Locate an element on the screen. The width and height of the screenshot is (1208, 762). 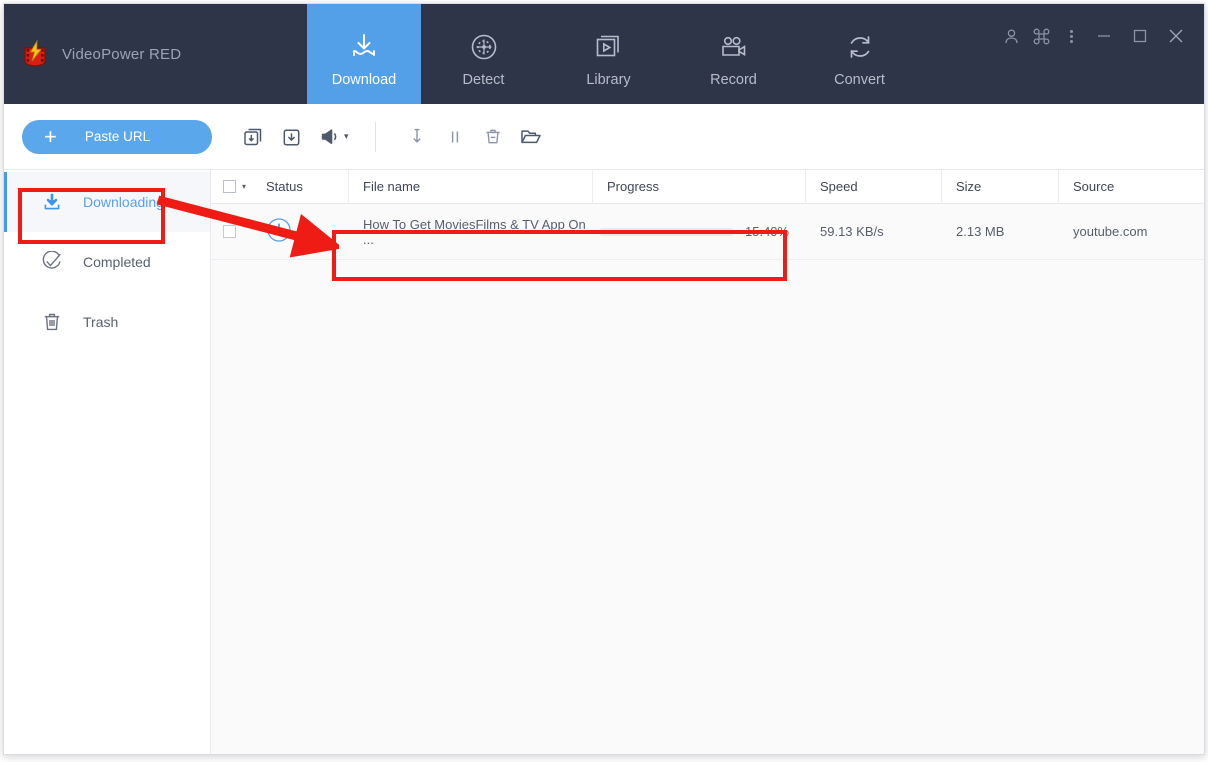
check-circle-icon is located at coordinates (56, 262).